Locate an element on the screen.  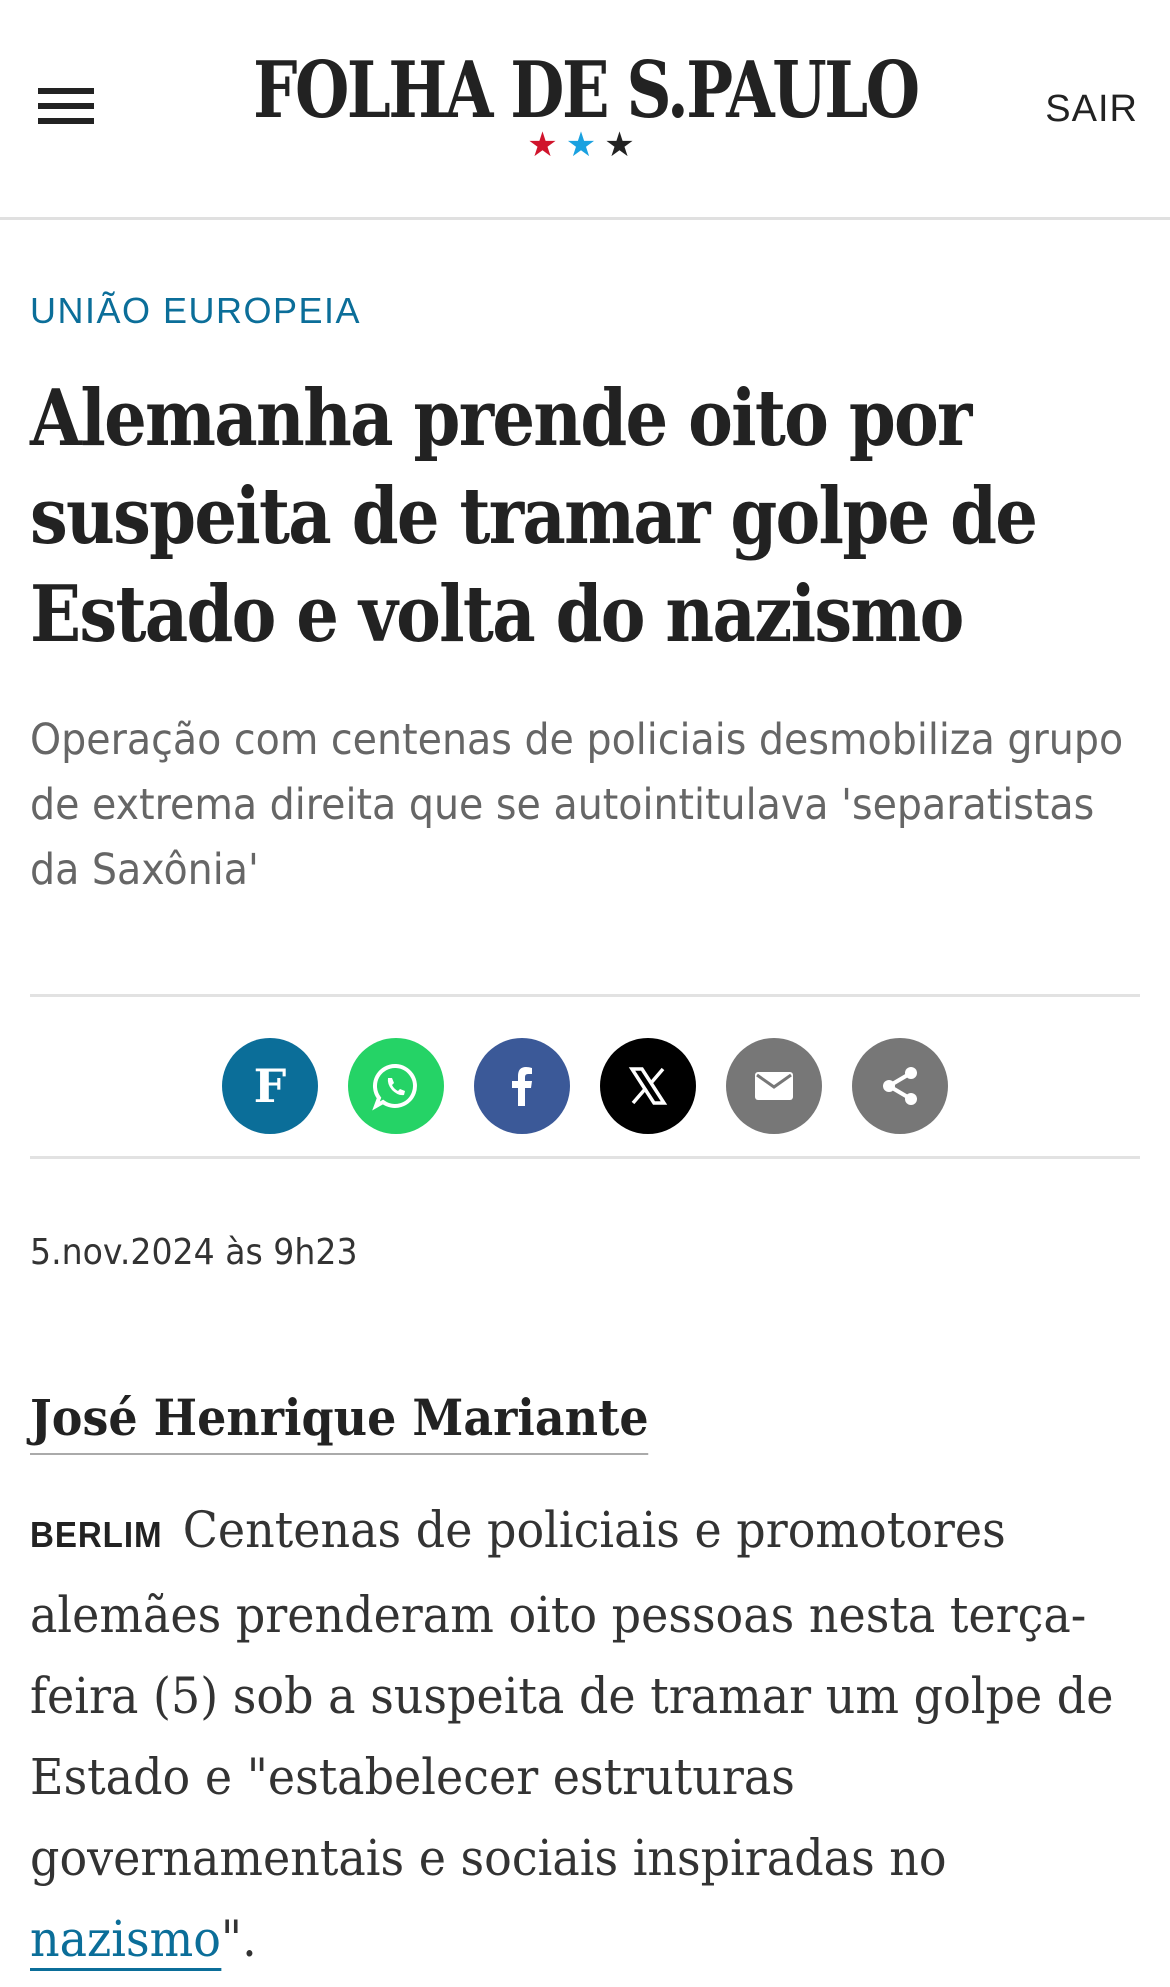
whatsapp-icon is located at coordinates (394, 1087).